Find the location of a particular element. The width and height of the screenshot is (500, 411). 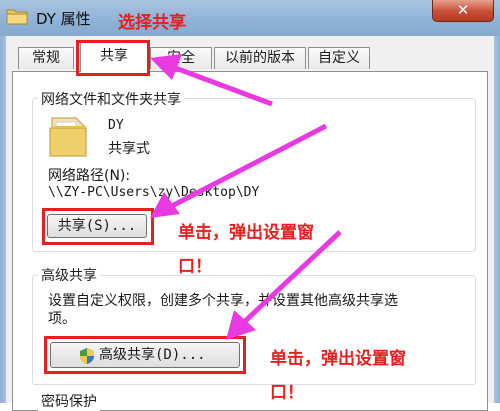

advanced-sharing-description-line1: 设置自定义权限，创建多个共享，并设置其他高级共享选 is located at coordinates (223, 301).